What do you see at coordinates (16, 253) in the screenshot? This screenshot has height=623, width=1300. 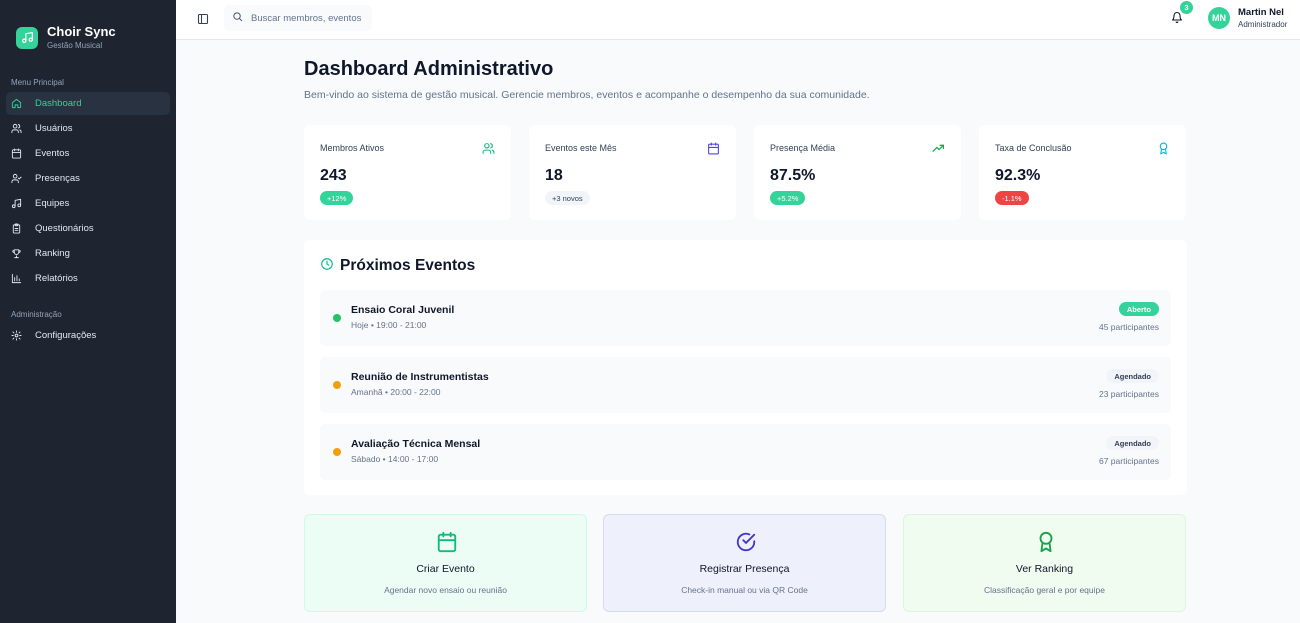 I see `trophy-icon` at bounding box center [16, 253].